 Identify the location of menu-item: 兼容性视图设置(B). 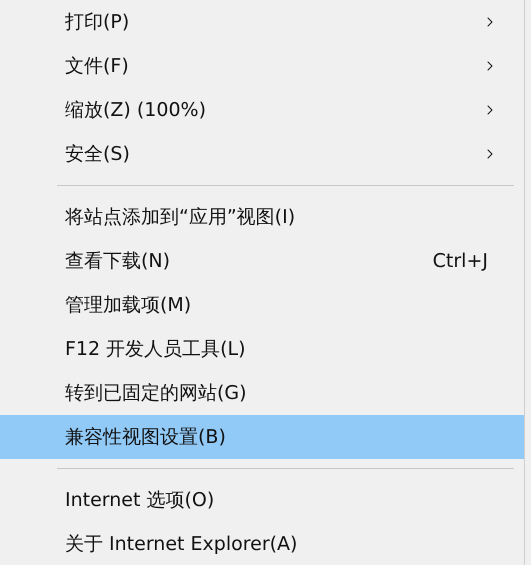
(262, 437).